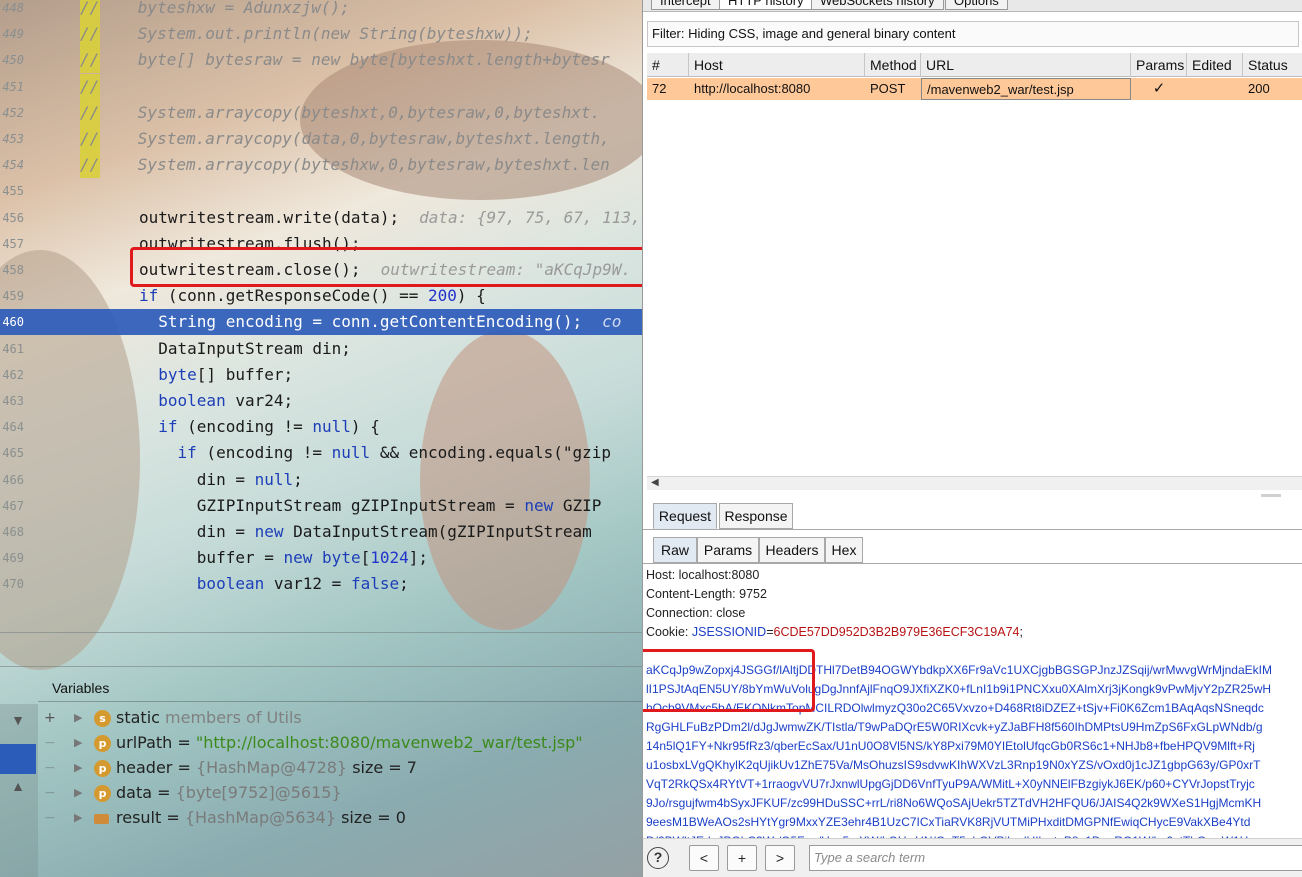 The image size is (1302, 877). I want to click on header-content-length: Content-Length: 9752, so click(706, 594).